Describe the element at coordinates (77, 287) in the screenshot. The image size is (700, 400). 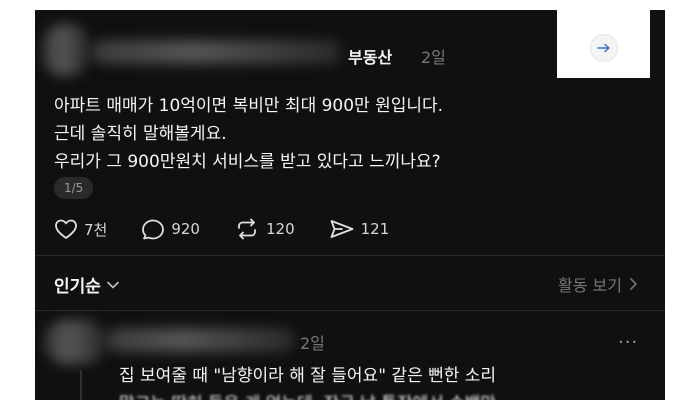
I see `sort-label: 인기순` at that location.